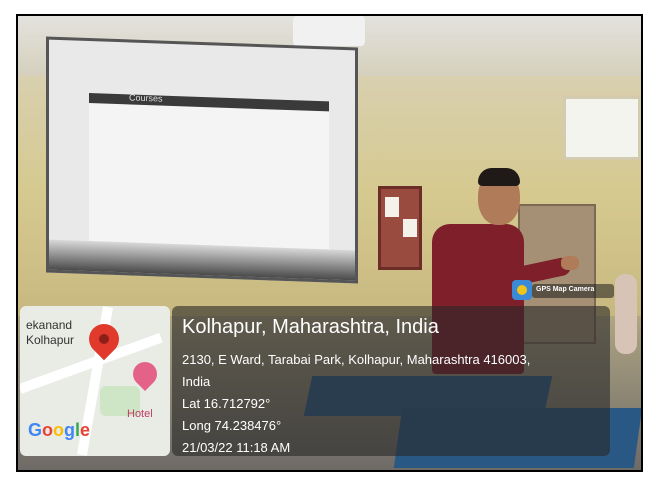  Describe the element at coordinates (565, 289) in the screenshot. I see `gps-badge-label: GPS Map Camera` at that location.